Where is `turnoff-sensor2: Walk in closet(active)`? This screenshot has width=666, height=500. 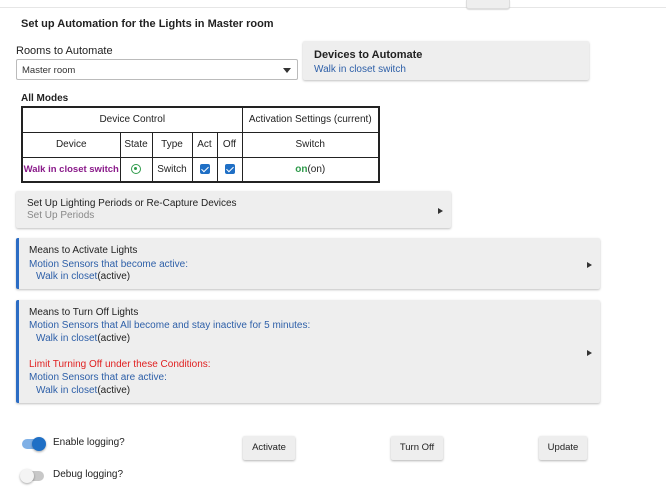 turnoff-sensor2: Walk in closet(active) is located at coordinates (83, 390).